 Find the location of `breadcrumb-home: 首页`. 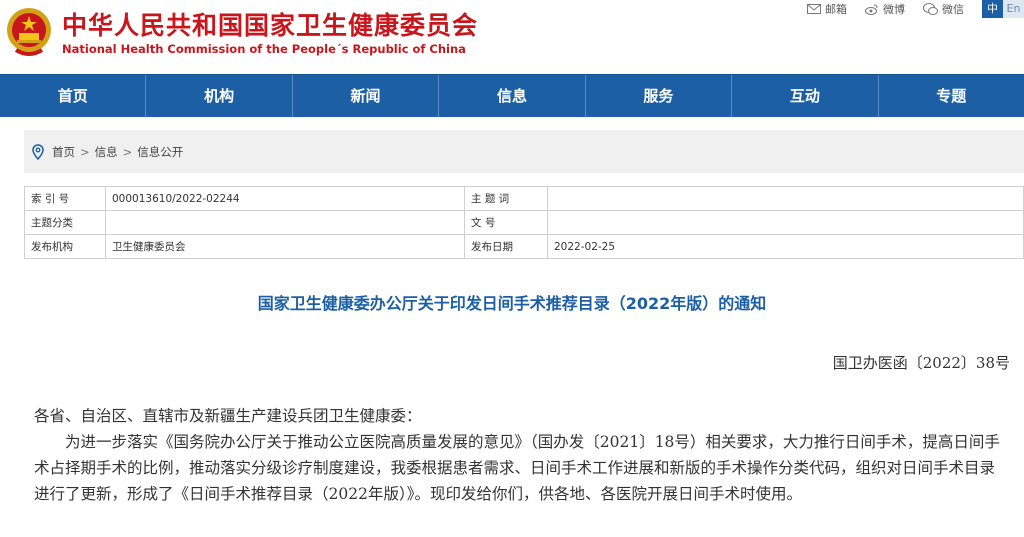

breadcrumb-home: 首页 is located at coordinates (63, 152).